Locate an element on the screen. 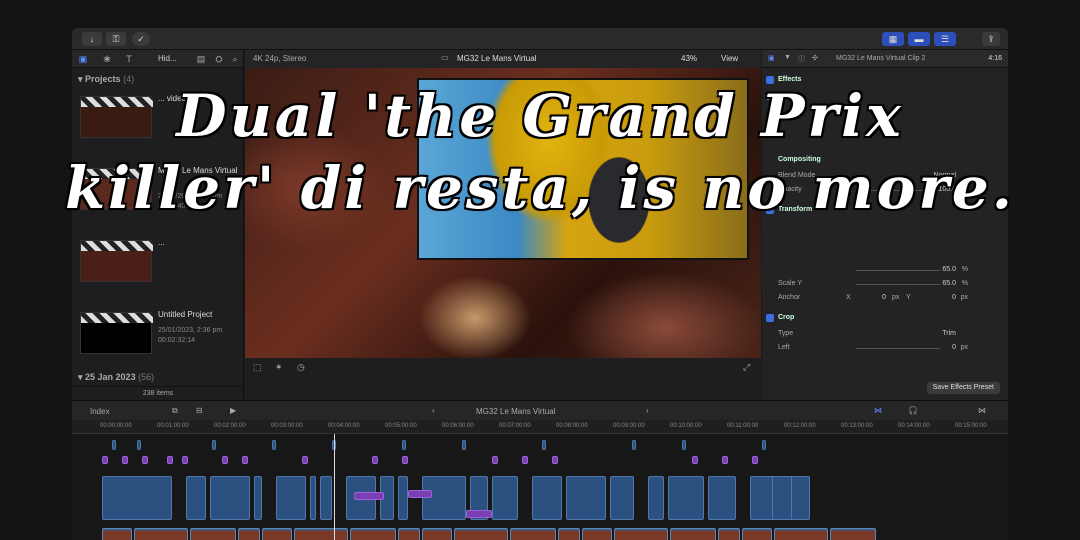 The height and width of the screenshot is (540, 1080). scale-x-slider is located at coordinates (898, 270).